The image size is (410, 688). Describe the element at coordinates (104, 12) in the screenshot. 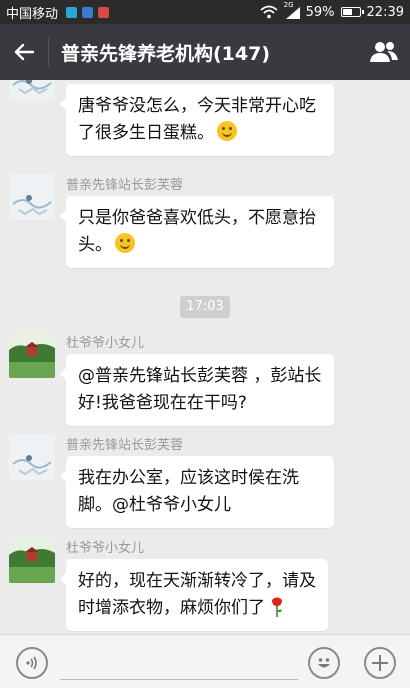

I see `app-notification-icon` at that location.